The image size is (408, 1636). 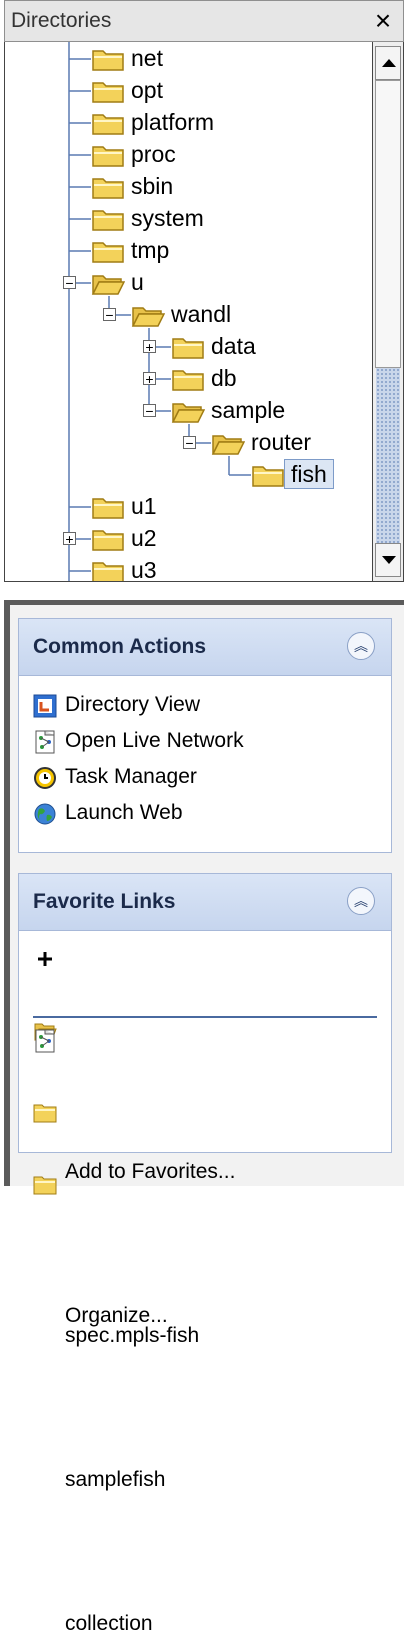 What do you see at coordinates (115, 1479) in the screenshot?
I see `fav-link-samplefish-label: samplefish` at bounding box center [115, 1479].